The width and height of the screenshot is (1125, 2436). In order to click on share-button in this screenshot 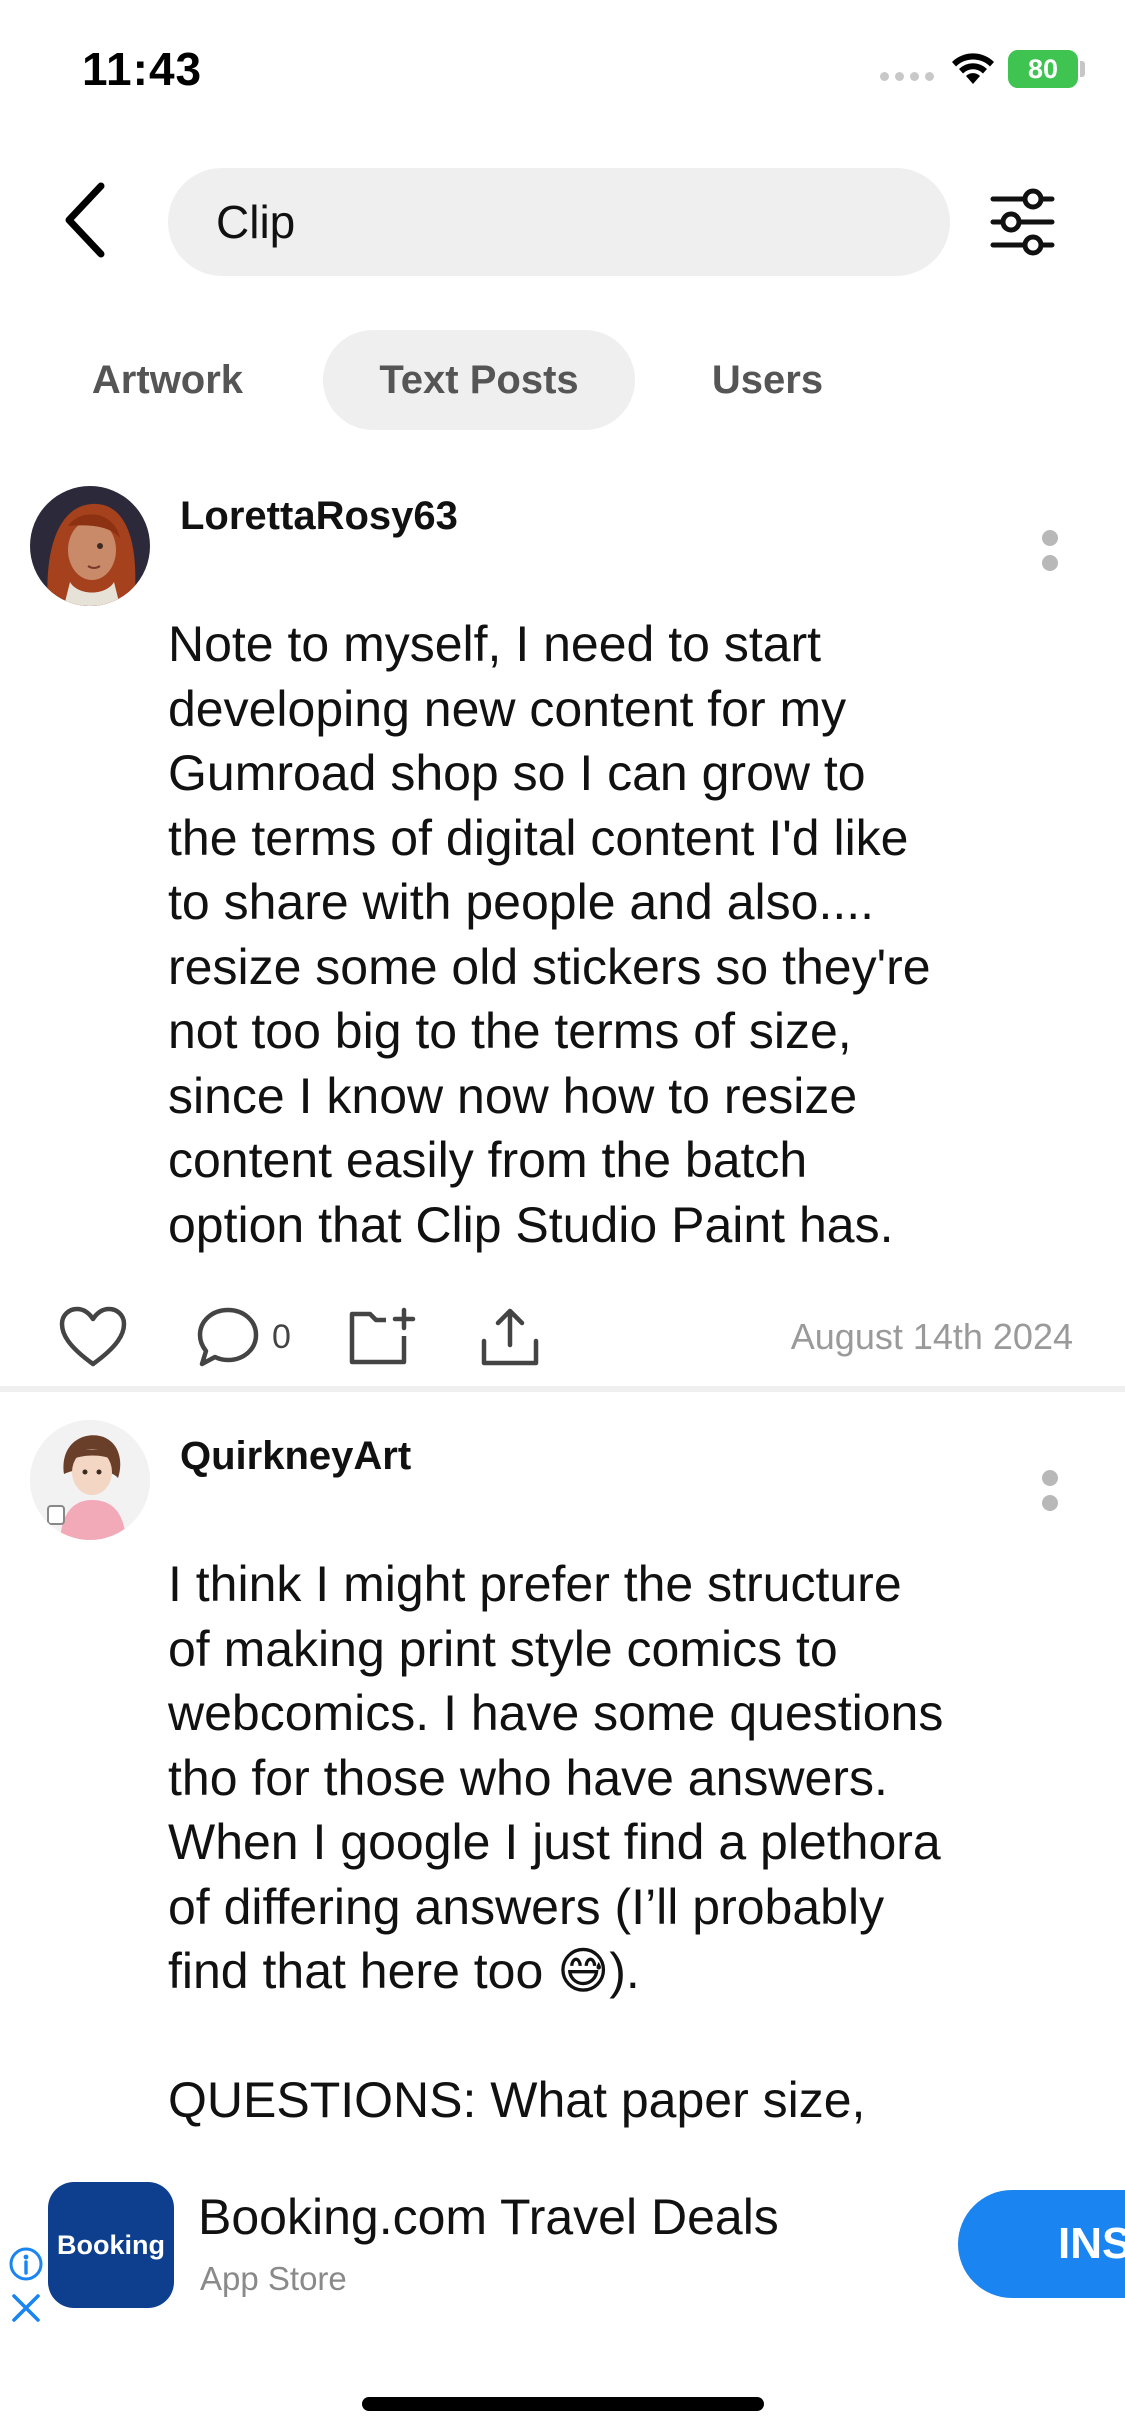, I will do `click(510, 1337)`.